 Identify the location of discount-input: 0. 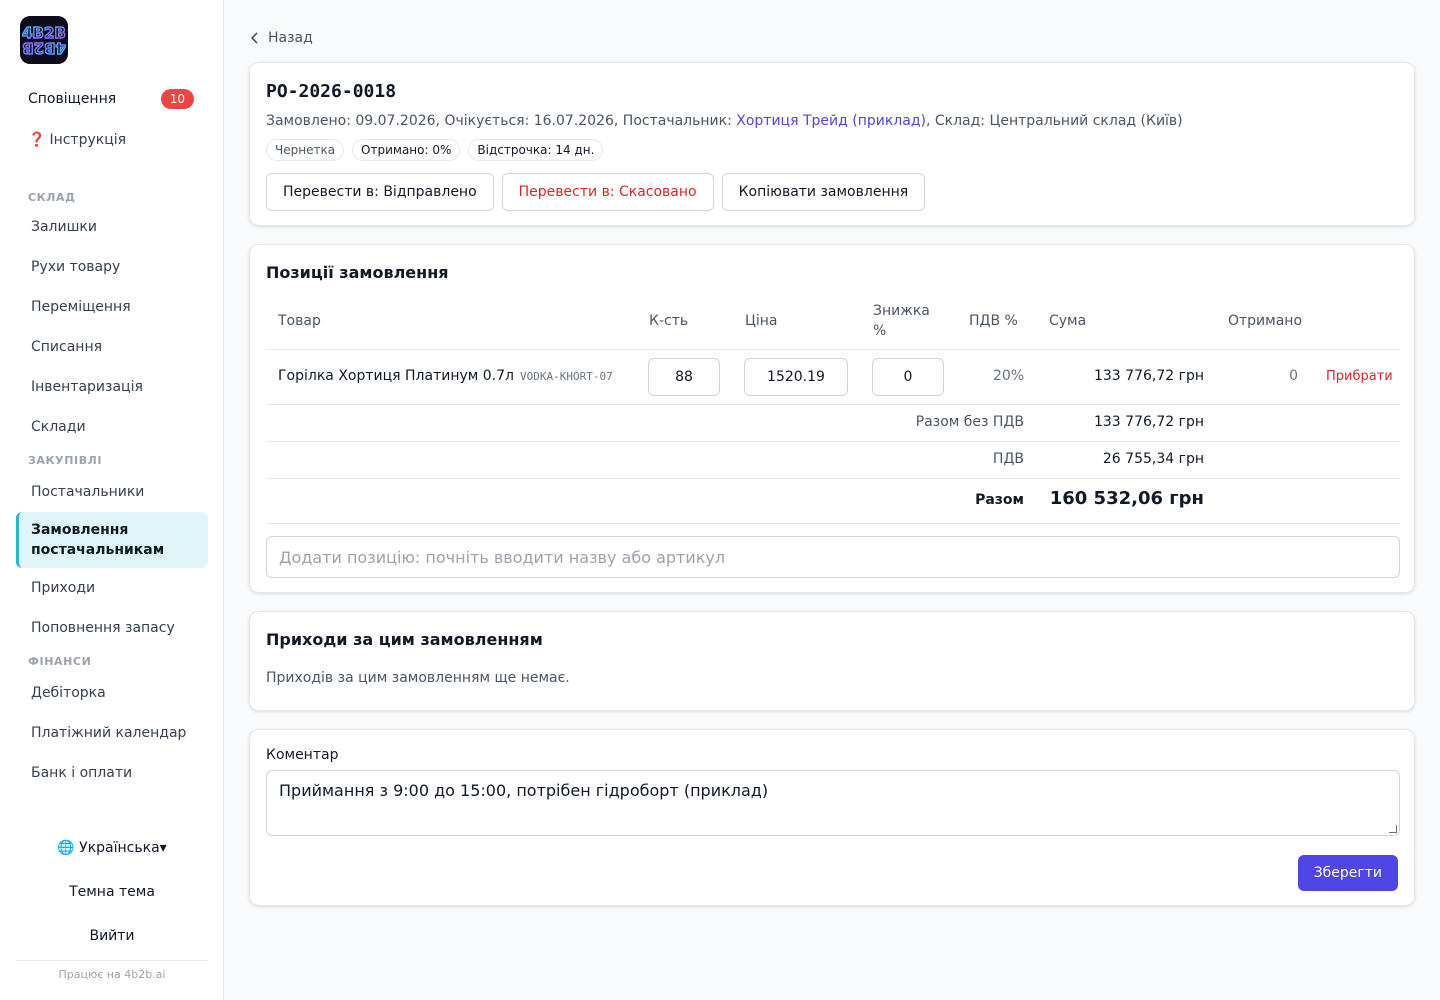
(908, 377).